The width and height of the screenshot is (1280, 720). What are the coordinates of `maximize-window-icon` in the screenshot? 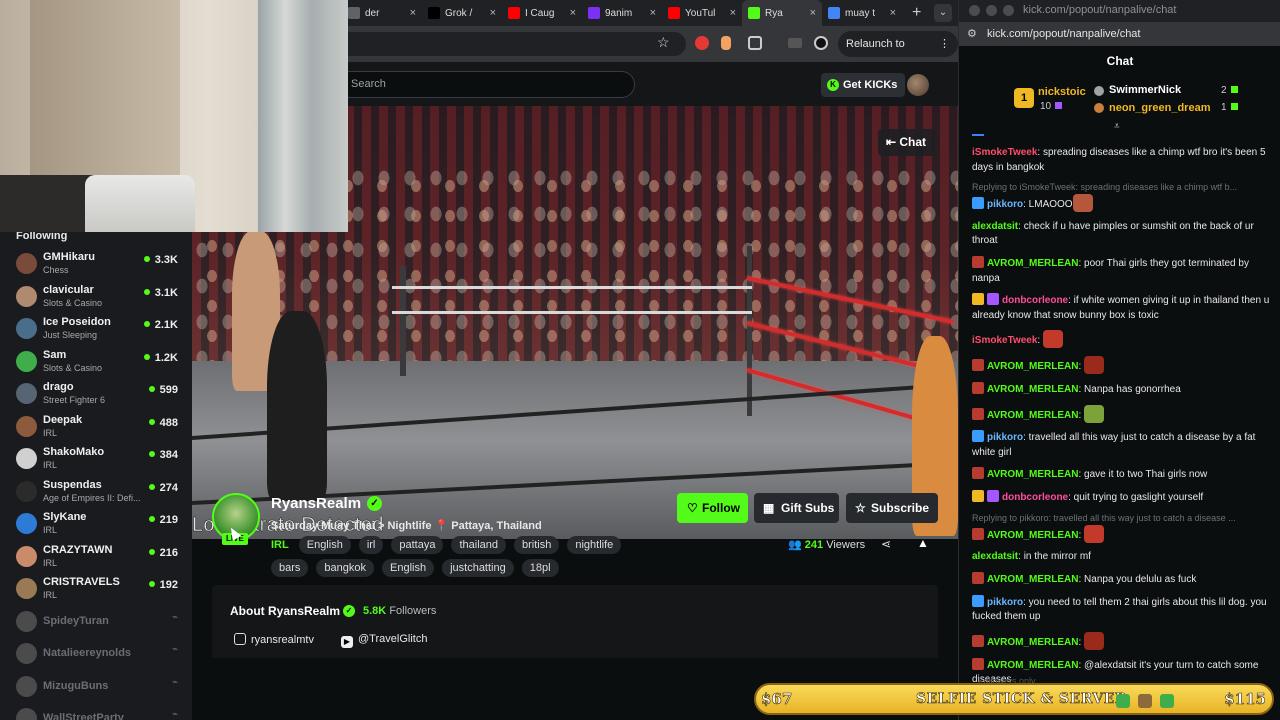 It's located at (1008, 10).